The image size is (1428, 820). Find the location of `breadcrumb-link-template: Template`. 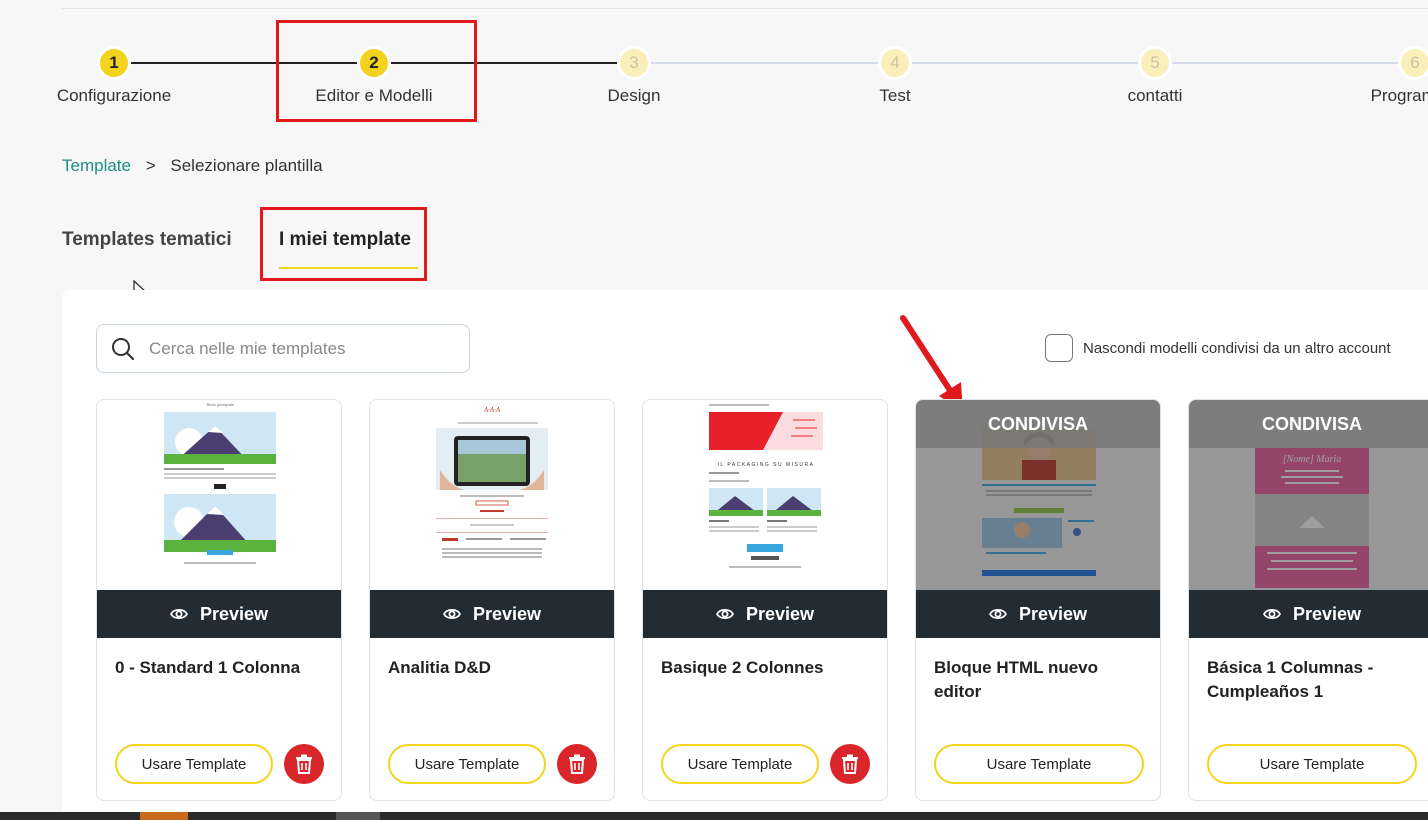

breadcrumb-link-template: Template is located at coordinates (96, 165).